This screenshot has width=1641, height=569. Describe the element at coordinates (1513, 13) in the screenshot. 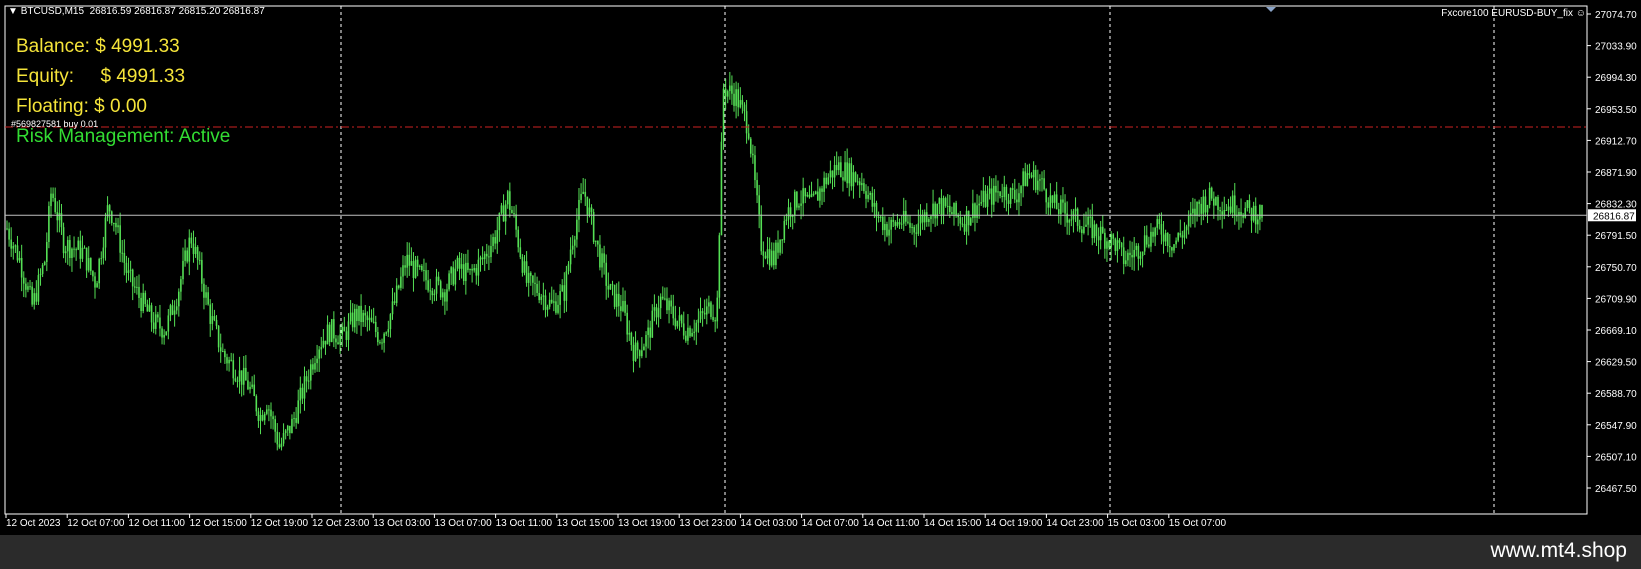

I see `expert-advisor-label: Fxcore100 EURUSD-BUY_fix ☺` at that location.